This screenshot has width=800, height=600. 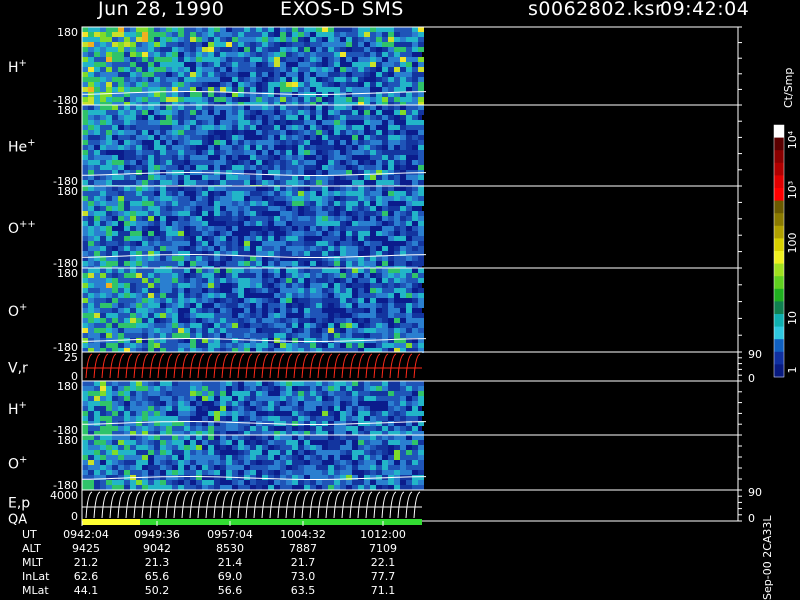 I want to click on orbit-row-label: UT, so click(x=29, y=534).